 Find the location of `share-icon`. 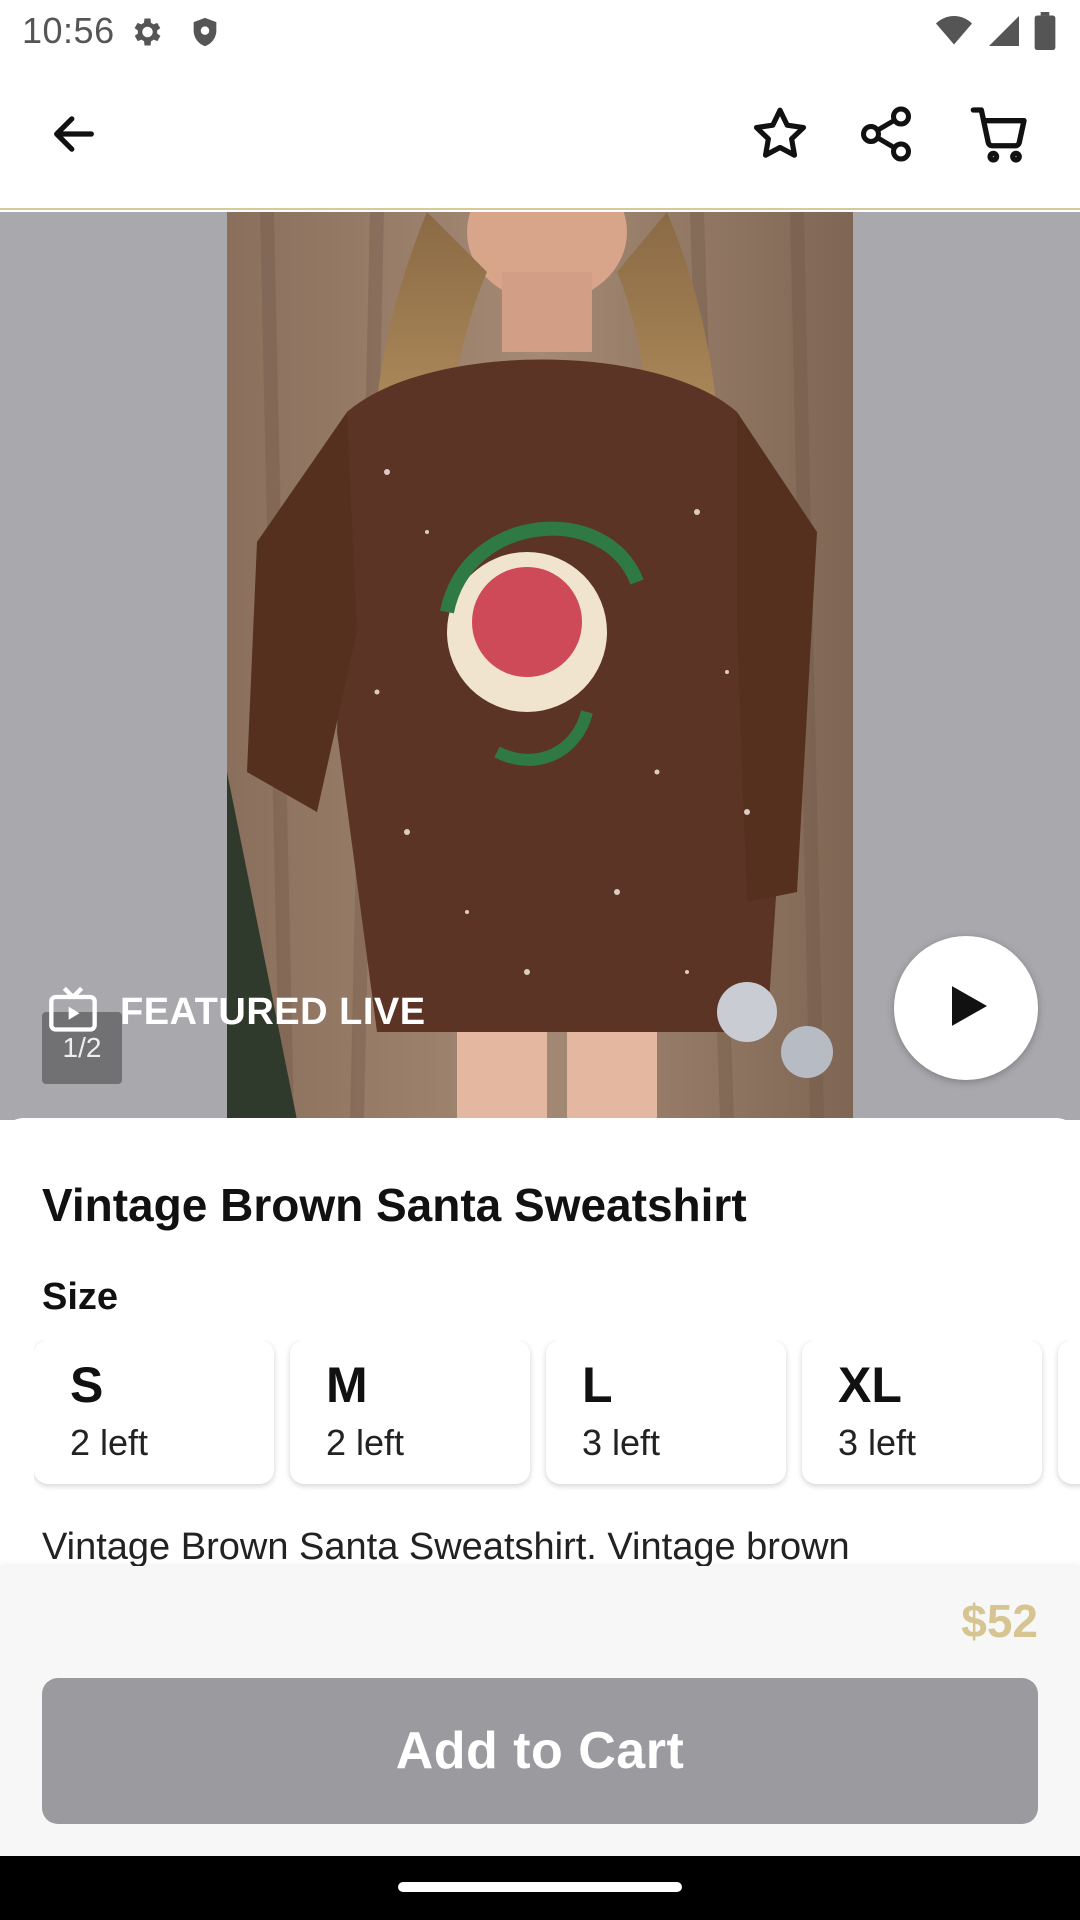

share-icon is located at coordinates (886, 136).